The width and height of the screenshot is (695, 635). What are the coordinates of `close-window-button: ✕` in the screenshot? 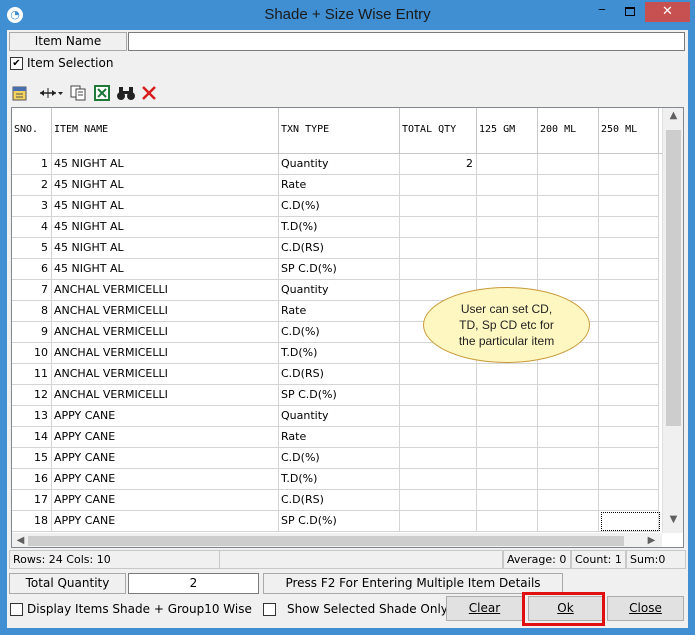 It's located at (667, 12).